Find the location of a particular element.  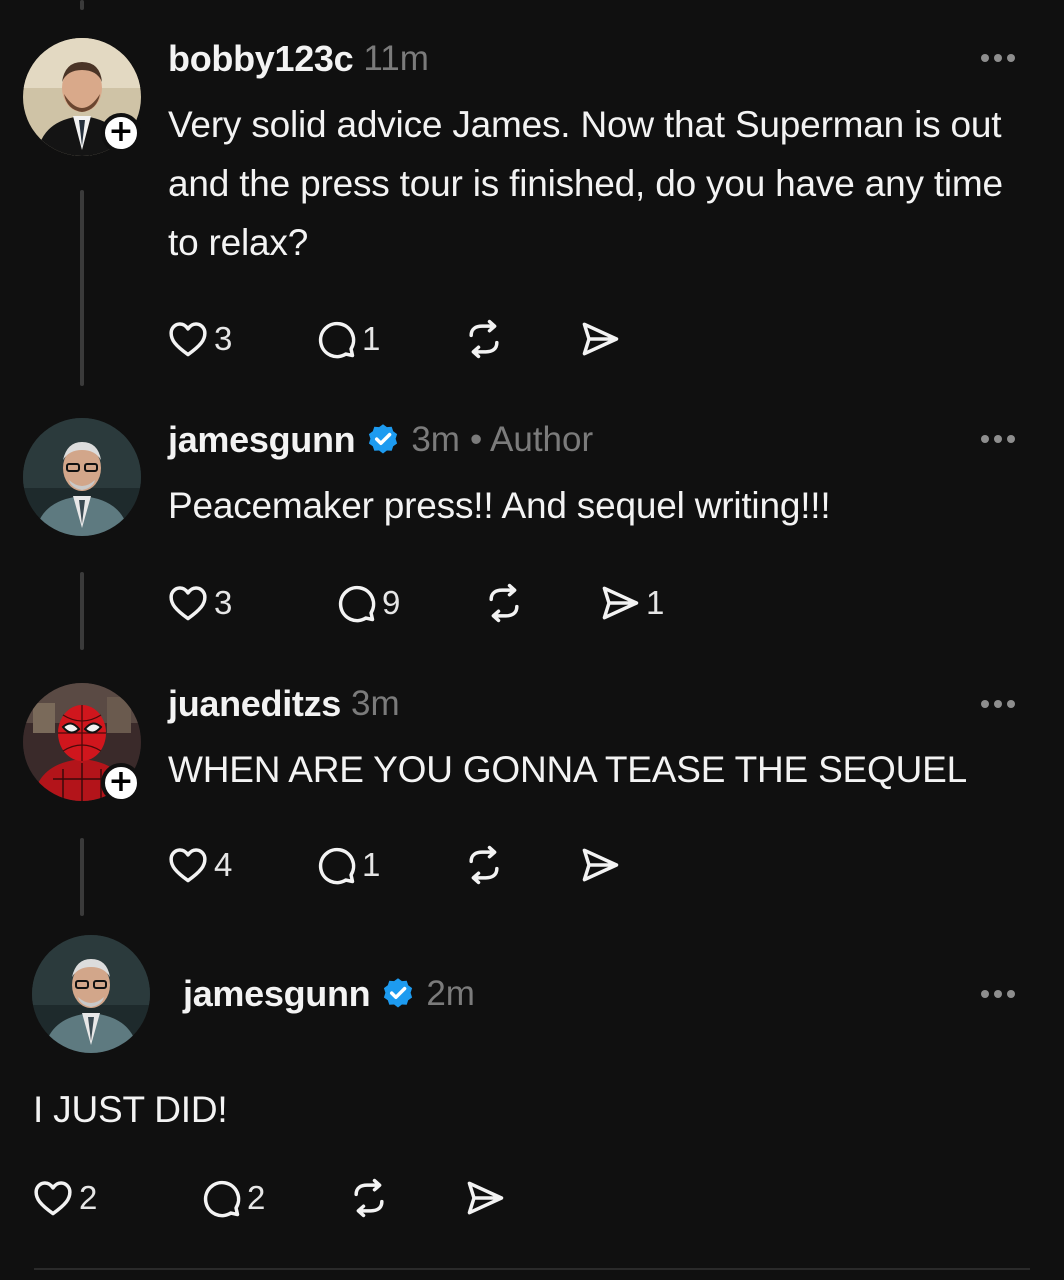

post-header: juaneditzs 3m is located at coordinates (284, 704).